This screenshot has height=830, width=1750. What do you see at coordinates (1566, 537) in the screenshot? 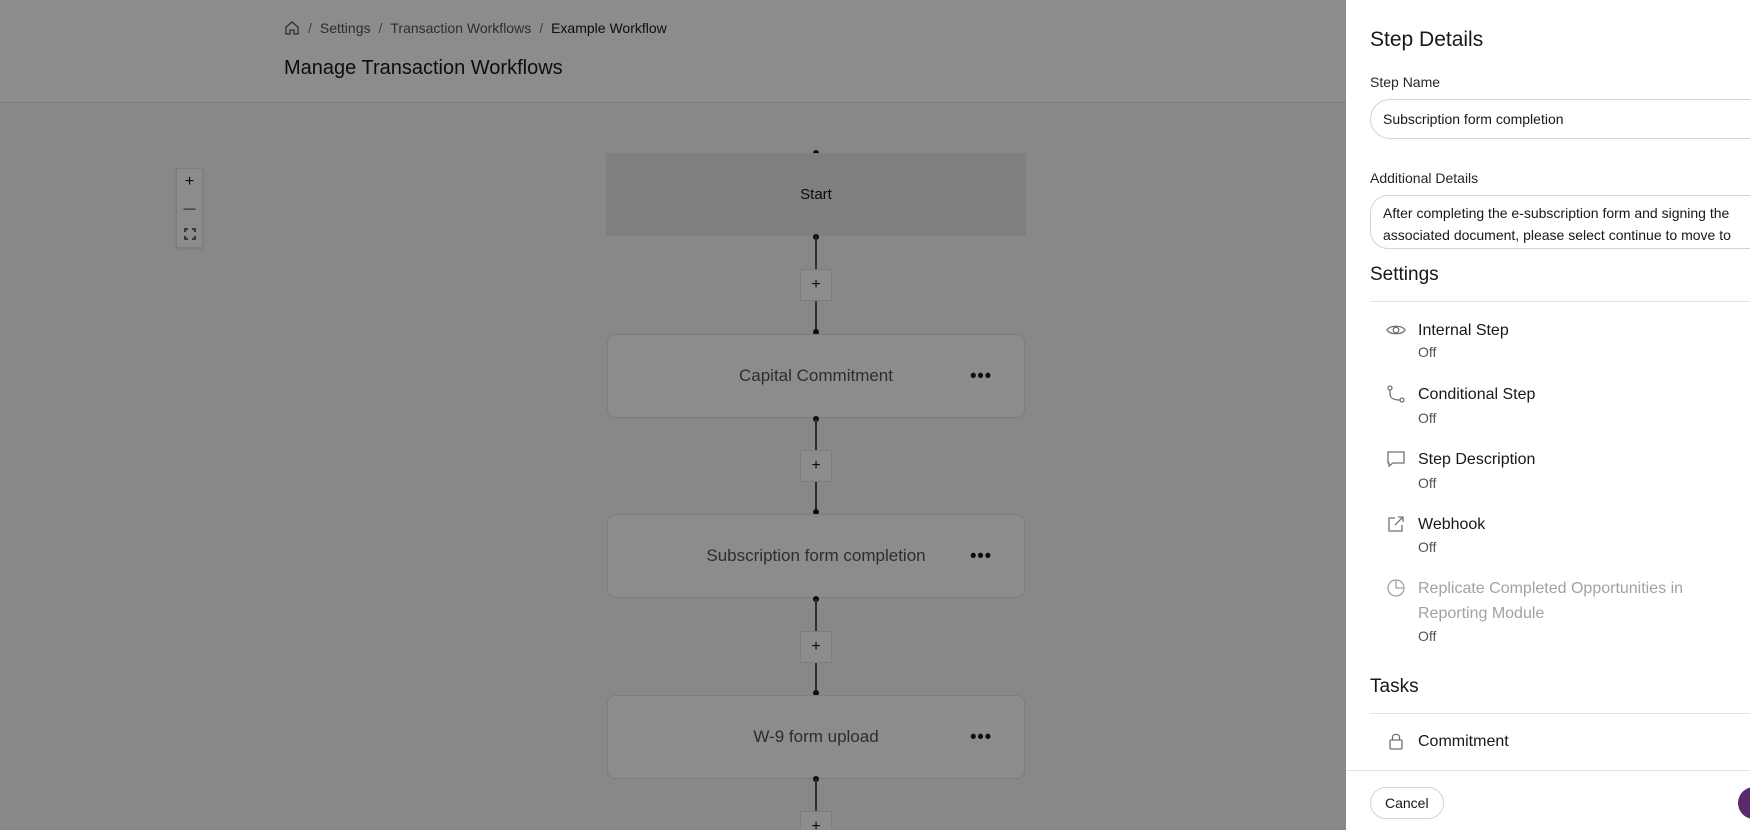
I see `setting-webhook: Webhook Off` at bounding box center [1566, 537].